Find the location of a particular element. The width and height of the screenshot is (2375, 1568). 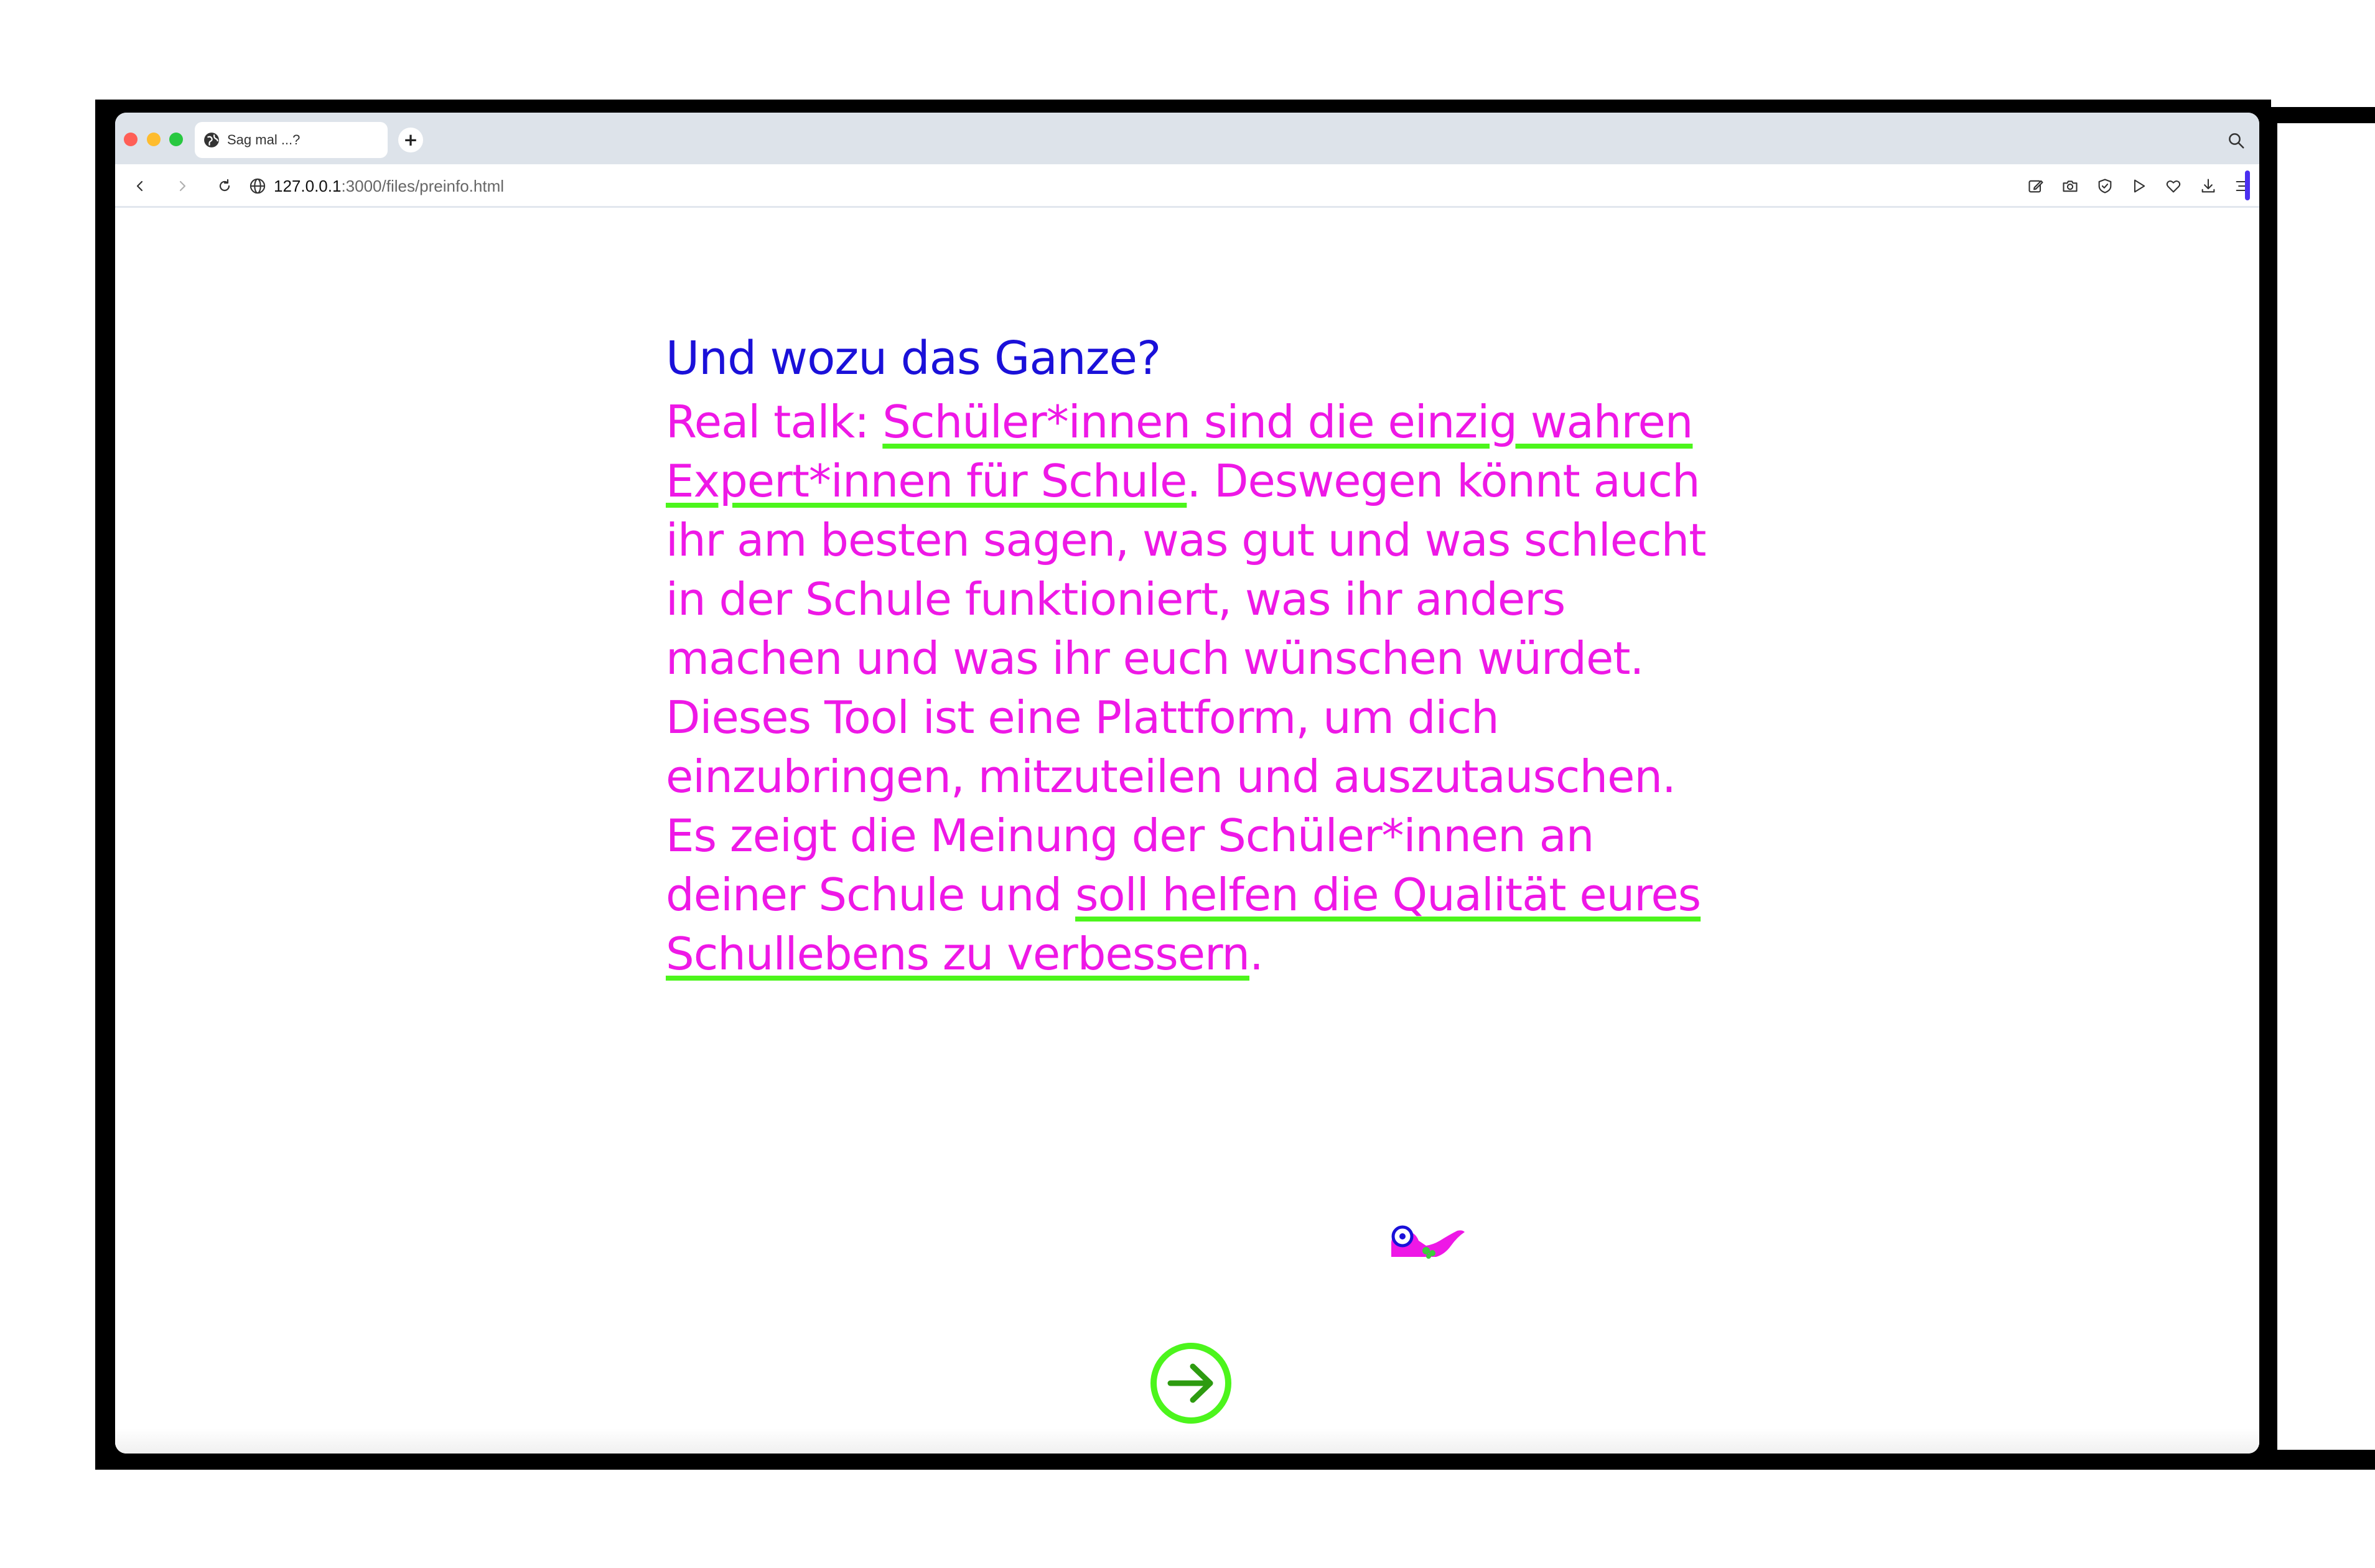

arrow-right-circle-icon is located at coordinates (1191, 1384).